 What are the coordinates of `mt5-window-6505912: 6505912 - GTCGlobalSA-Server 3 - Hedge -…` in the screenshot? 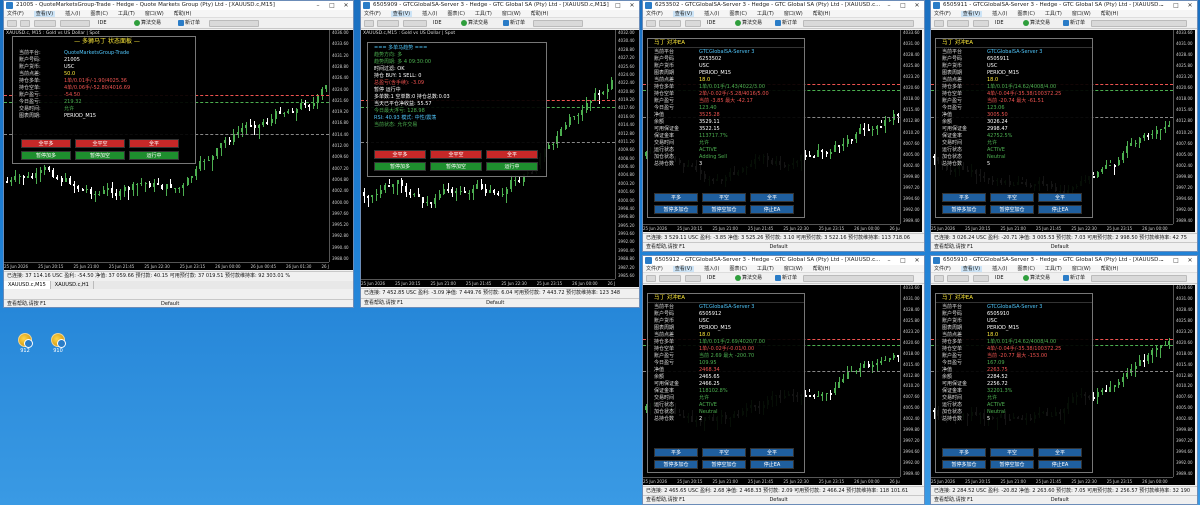 It's located at (783, 380).